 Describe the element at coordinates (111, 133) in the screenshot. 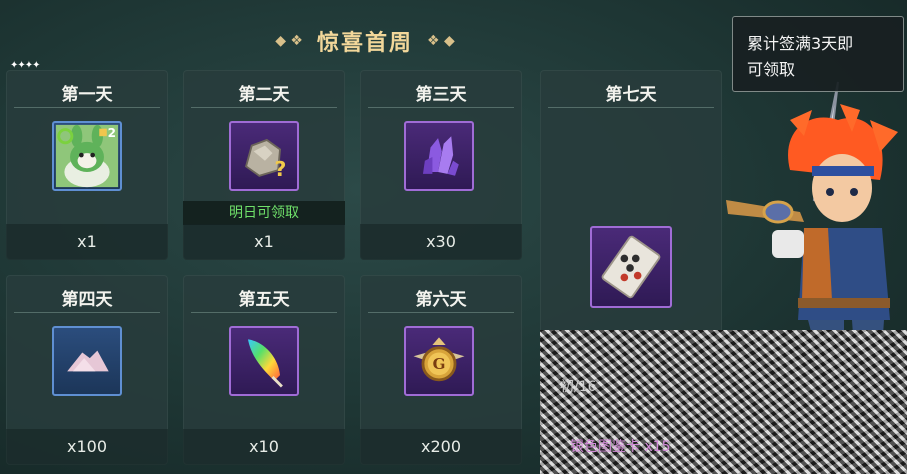

I see `item-count-badge: 2` at that location.